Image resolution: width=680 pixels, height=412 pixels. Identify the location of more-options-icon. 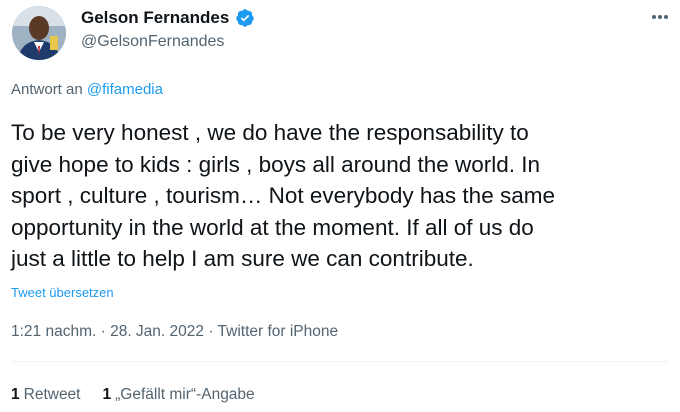
(660, 17).